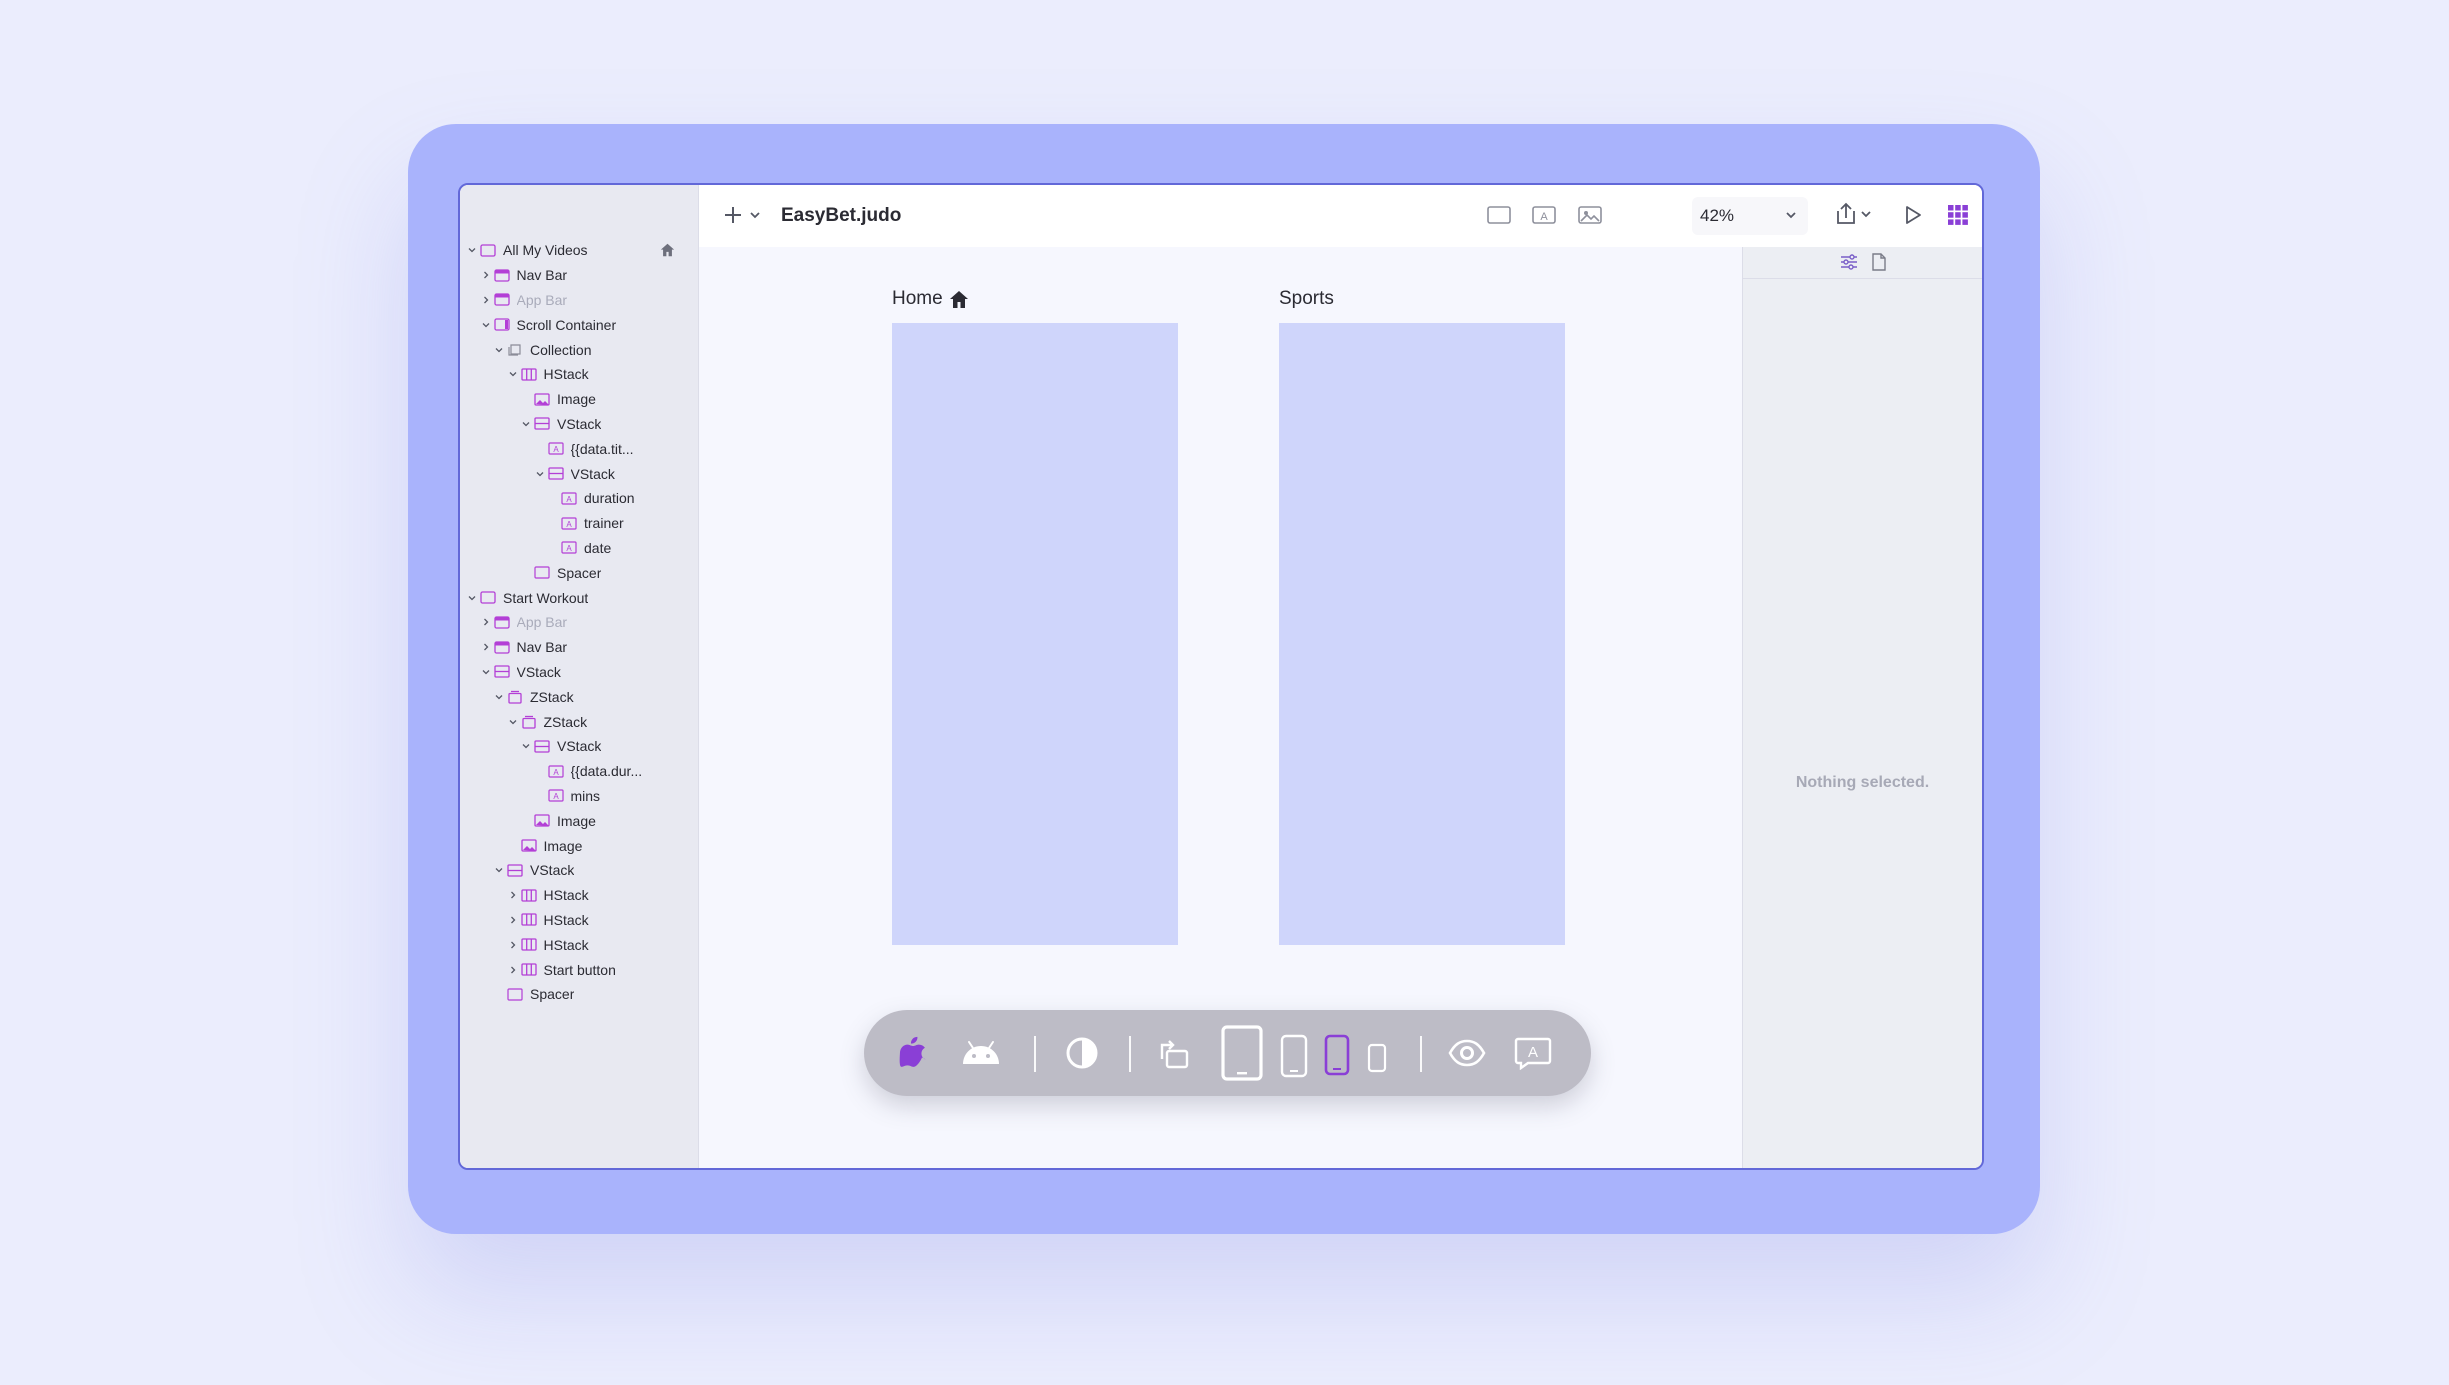  Describe the element at coordinates (913, 1053) in the screenshot. I see `ios-platform-button` at that location.